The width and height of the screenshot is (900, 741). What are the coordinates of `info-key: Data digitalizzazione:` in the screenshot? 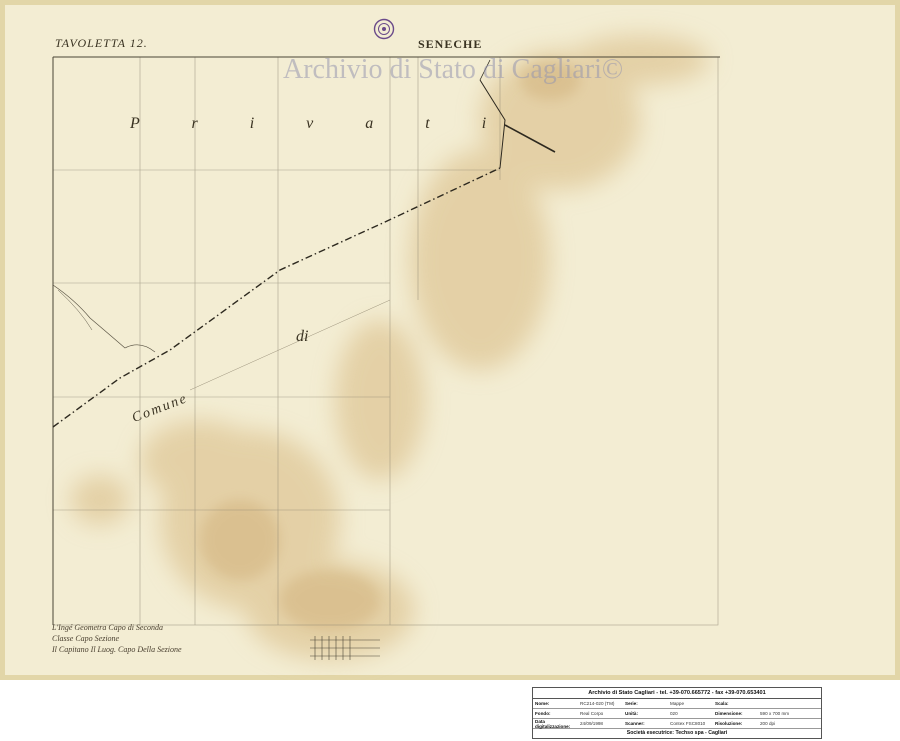 It's located at (553, 723).